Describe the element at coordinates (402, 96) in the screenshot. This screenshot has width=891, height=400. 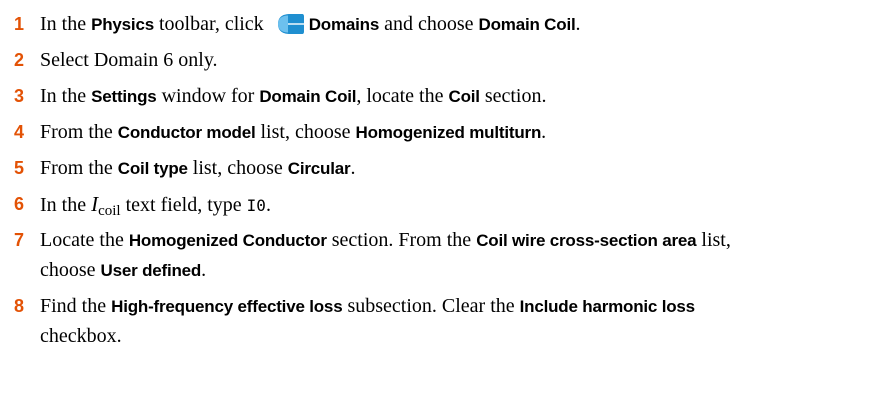
I see `text: , locate the` at that location.